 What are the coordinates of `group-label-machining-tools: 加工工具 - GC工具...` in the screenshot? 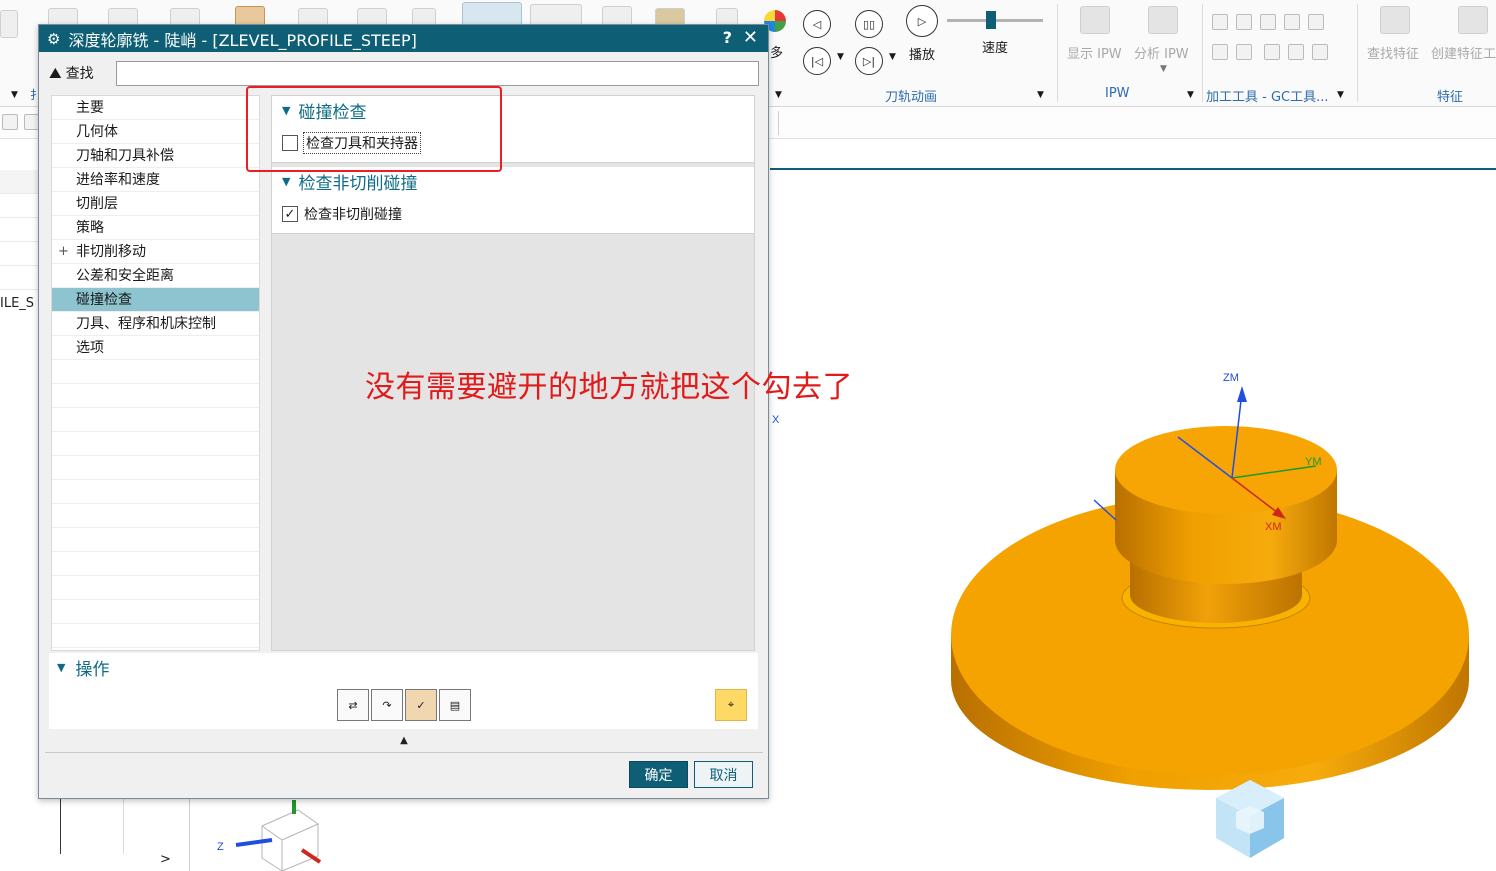 It's located at (1267, 95).